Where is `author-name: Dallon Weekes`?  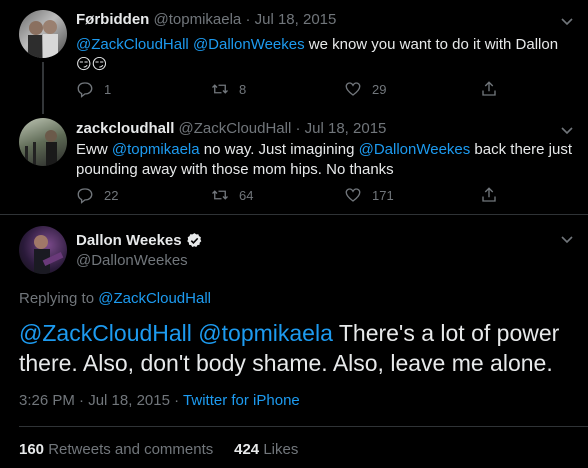 author-name: Dallon Weekes is located at coordinates (139, 240).